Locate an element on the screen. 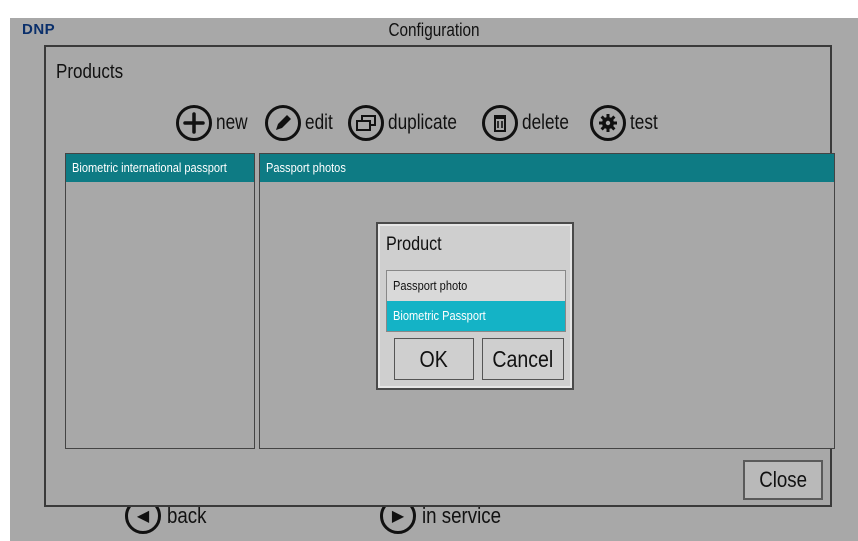  products-toolbar: new edit duplicate delete test is located at coordinates (425, 123).